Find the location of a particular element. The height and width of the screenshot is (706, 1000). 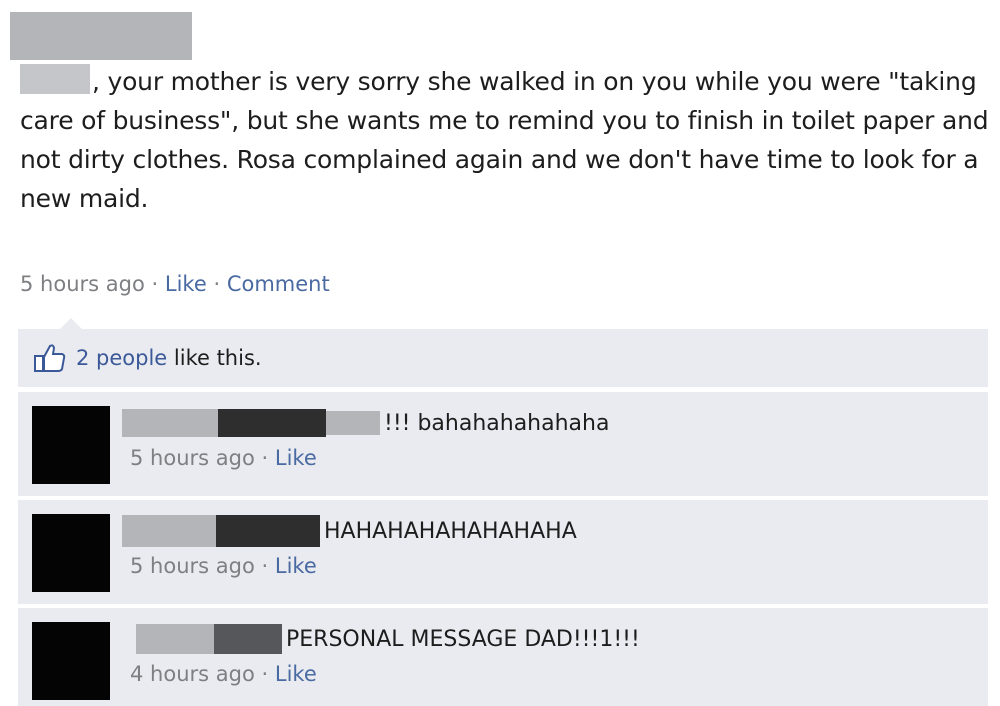

comment-caret is located at coordinates (71, 323).